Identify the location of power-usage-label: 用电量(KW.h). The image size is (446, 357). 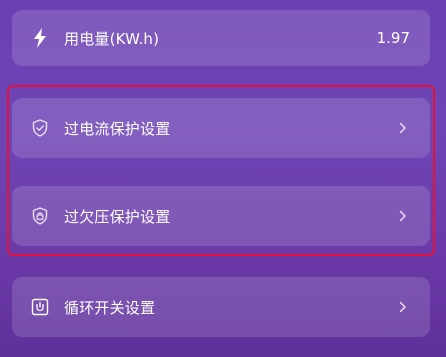
(112, 38).